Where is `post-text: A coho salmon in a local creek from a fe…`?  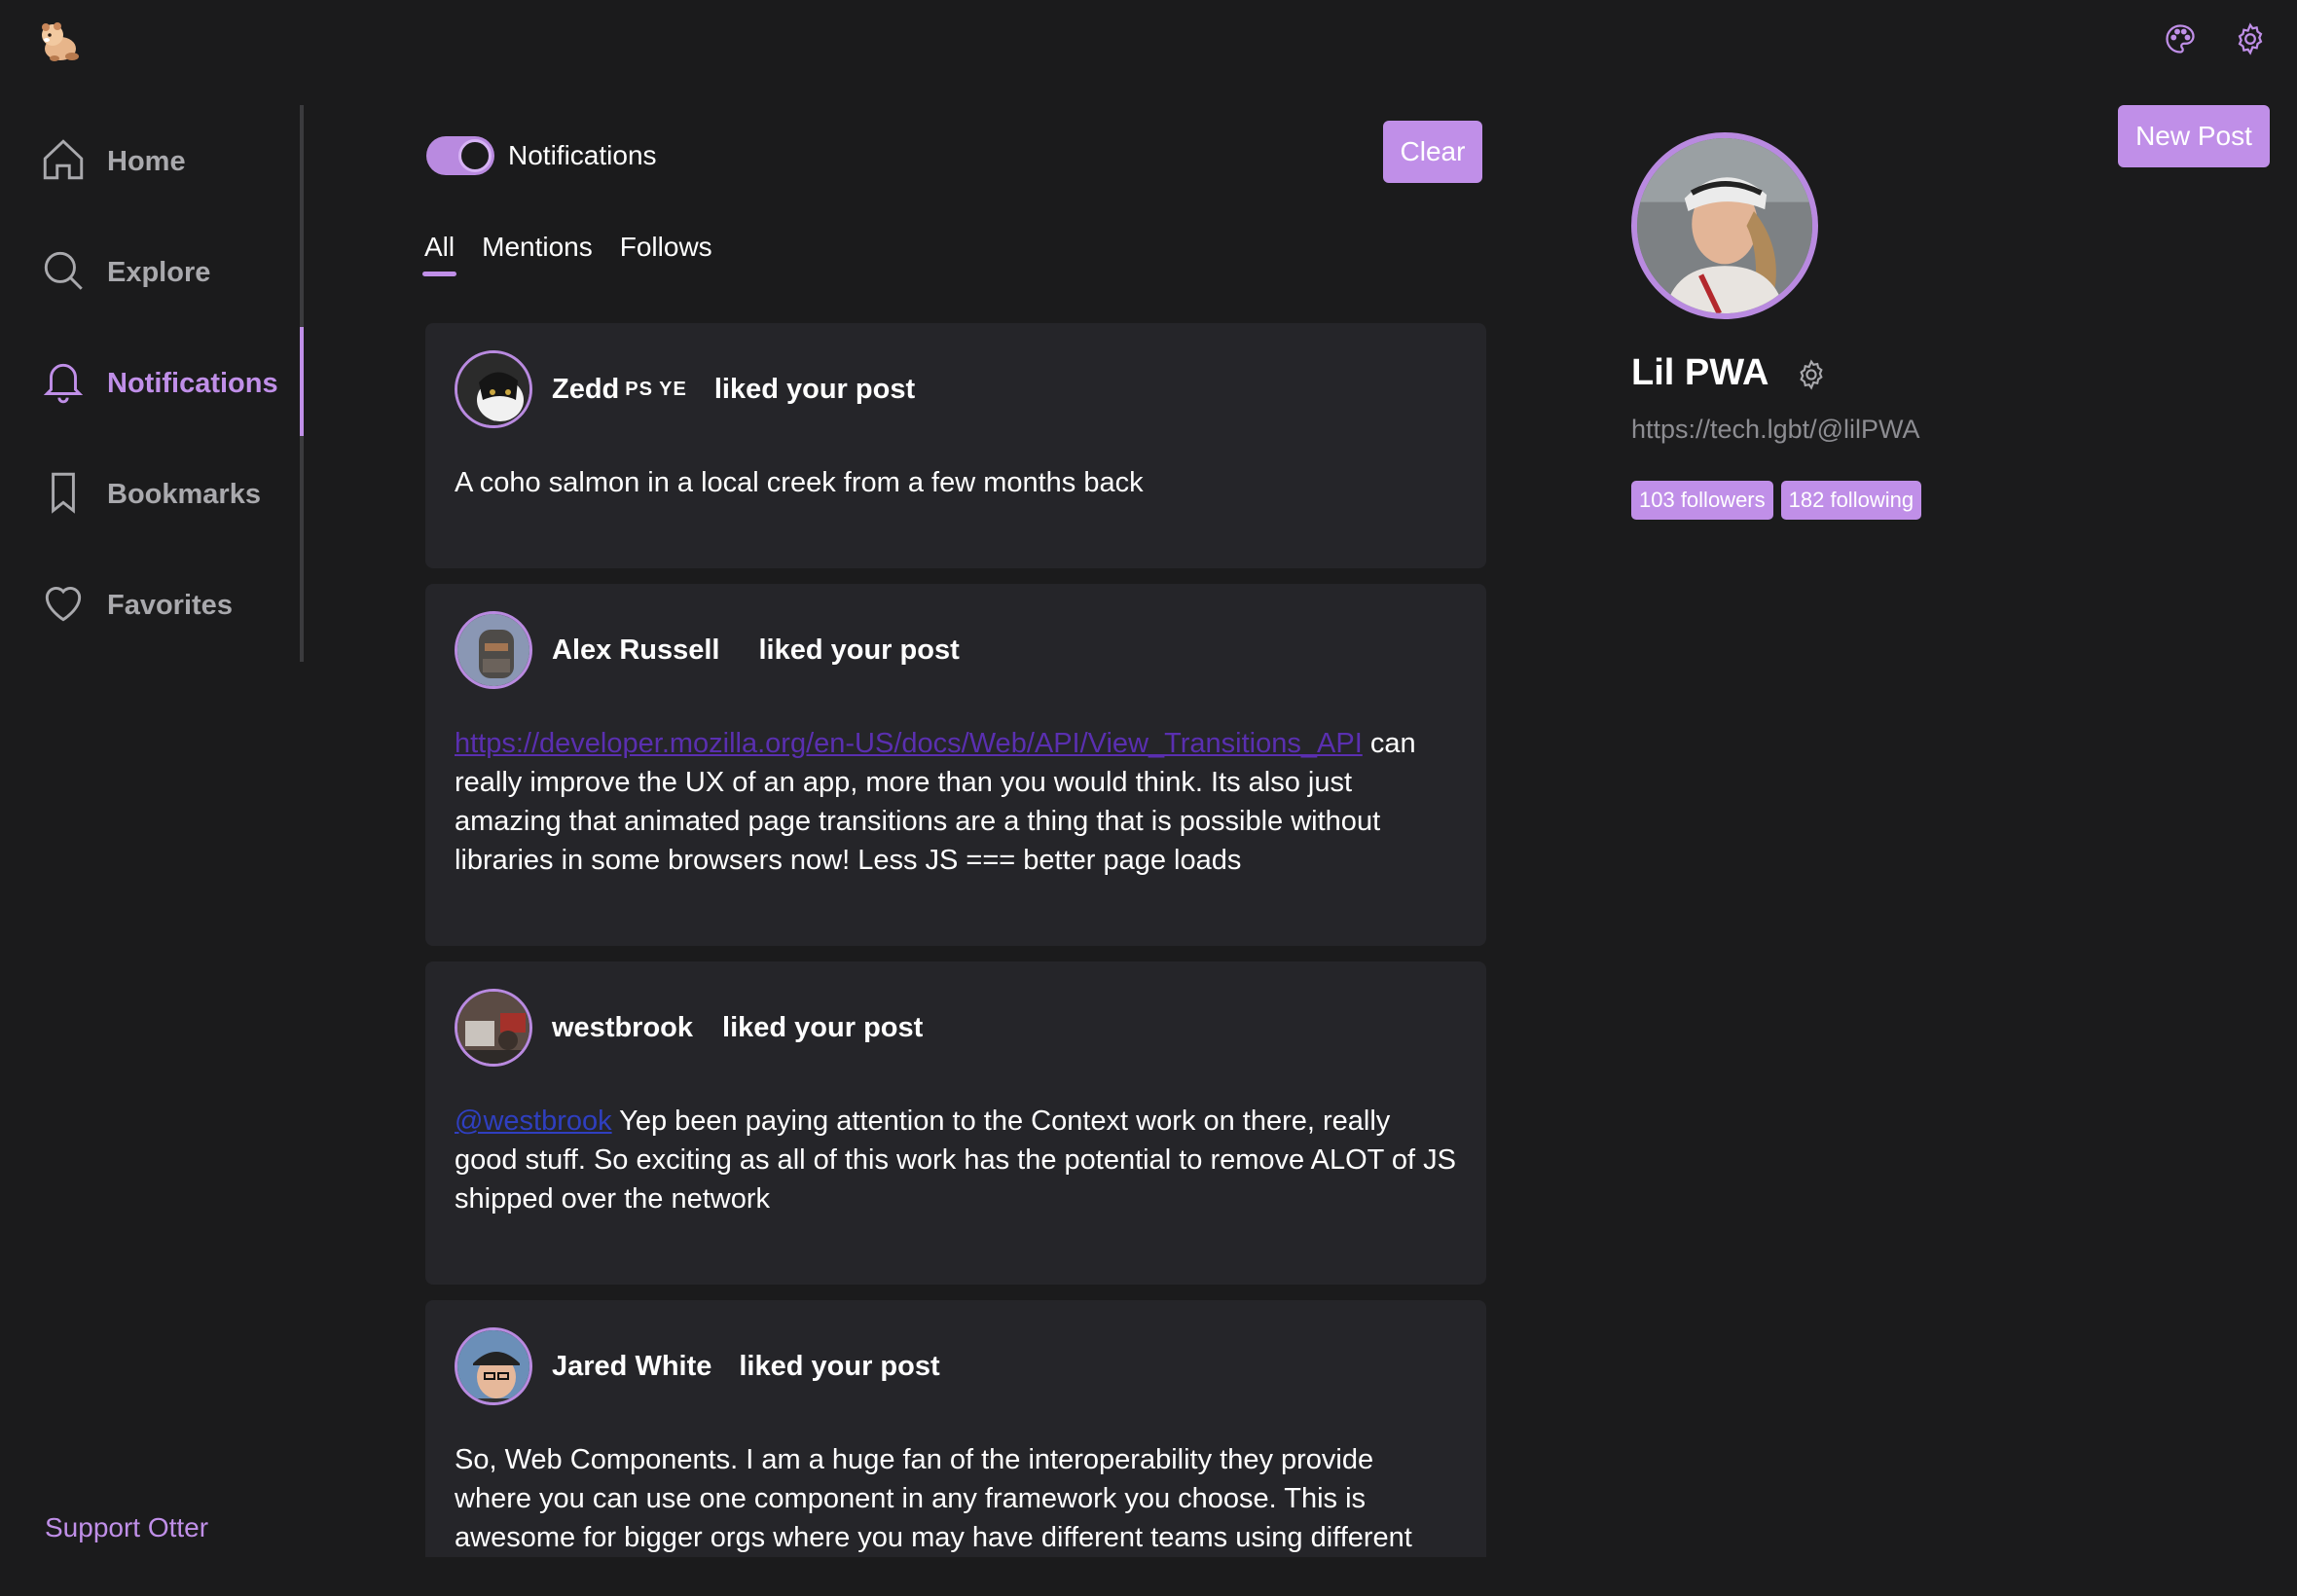 post-text: A coho salmon in a local creek from a fe… is located at coordinates (799, 482).